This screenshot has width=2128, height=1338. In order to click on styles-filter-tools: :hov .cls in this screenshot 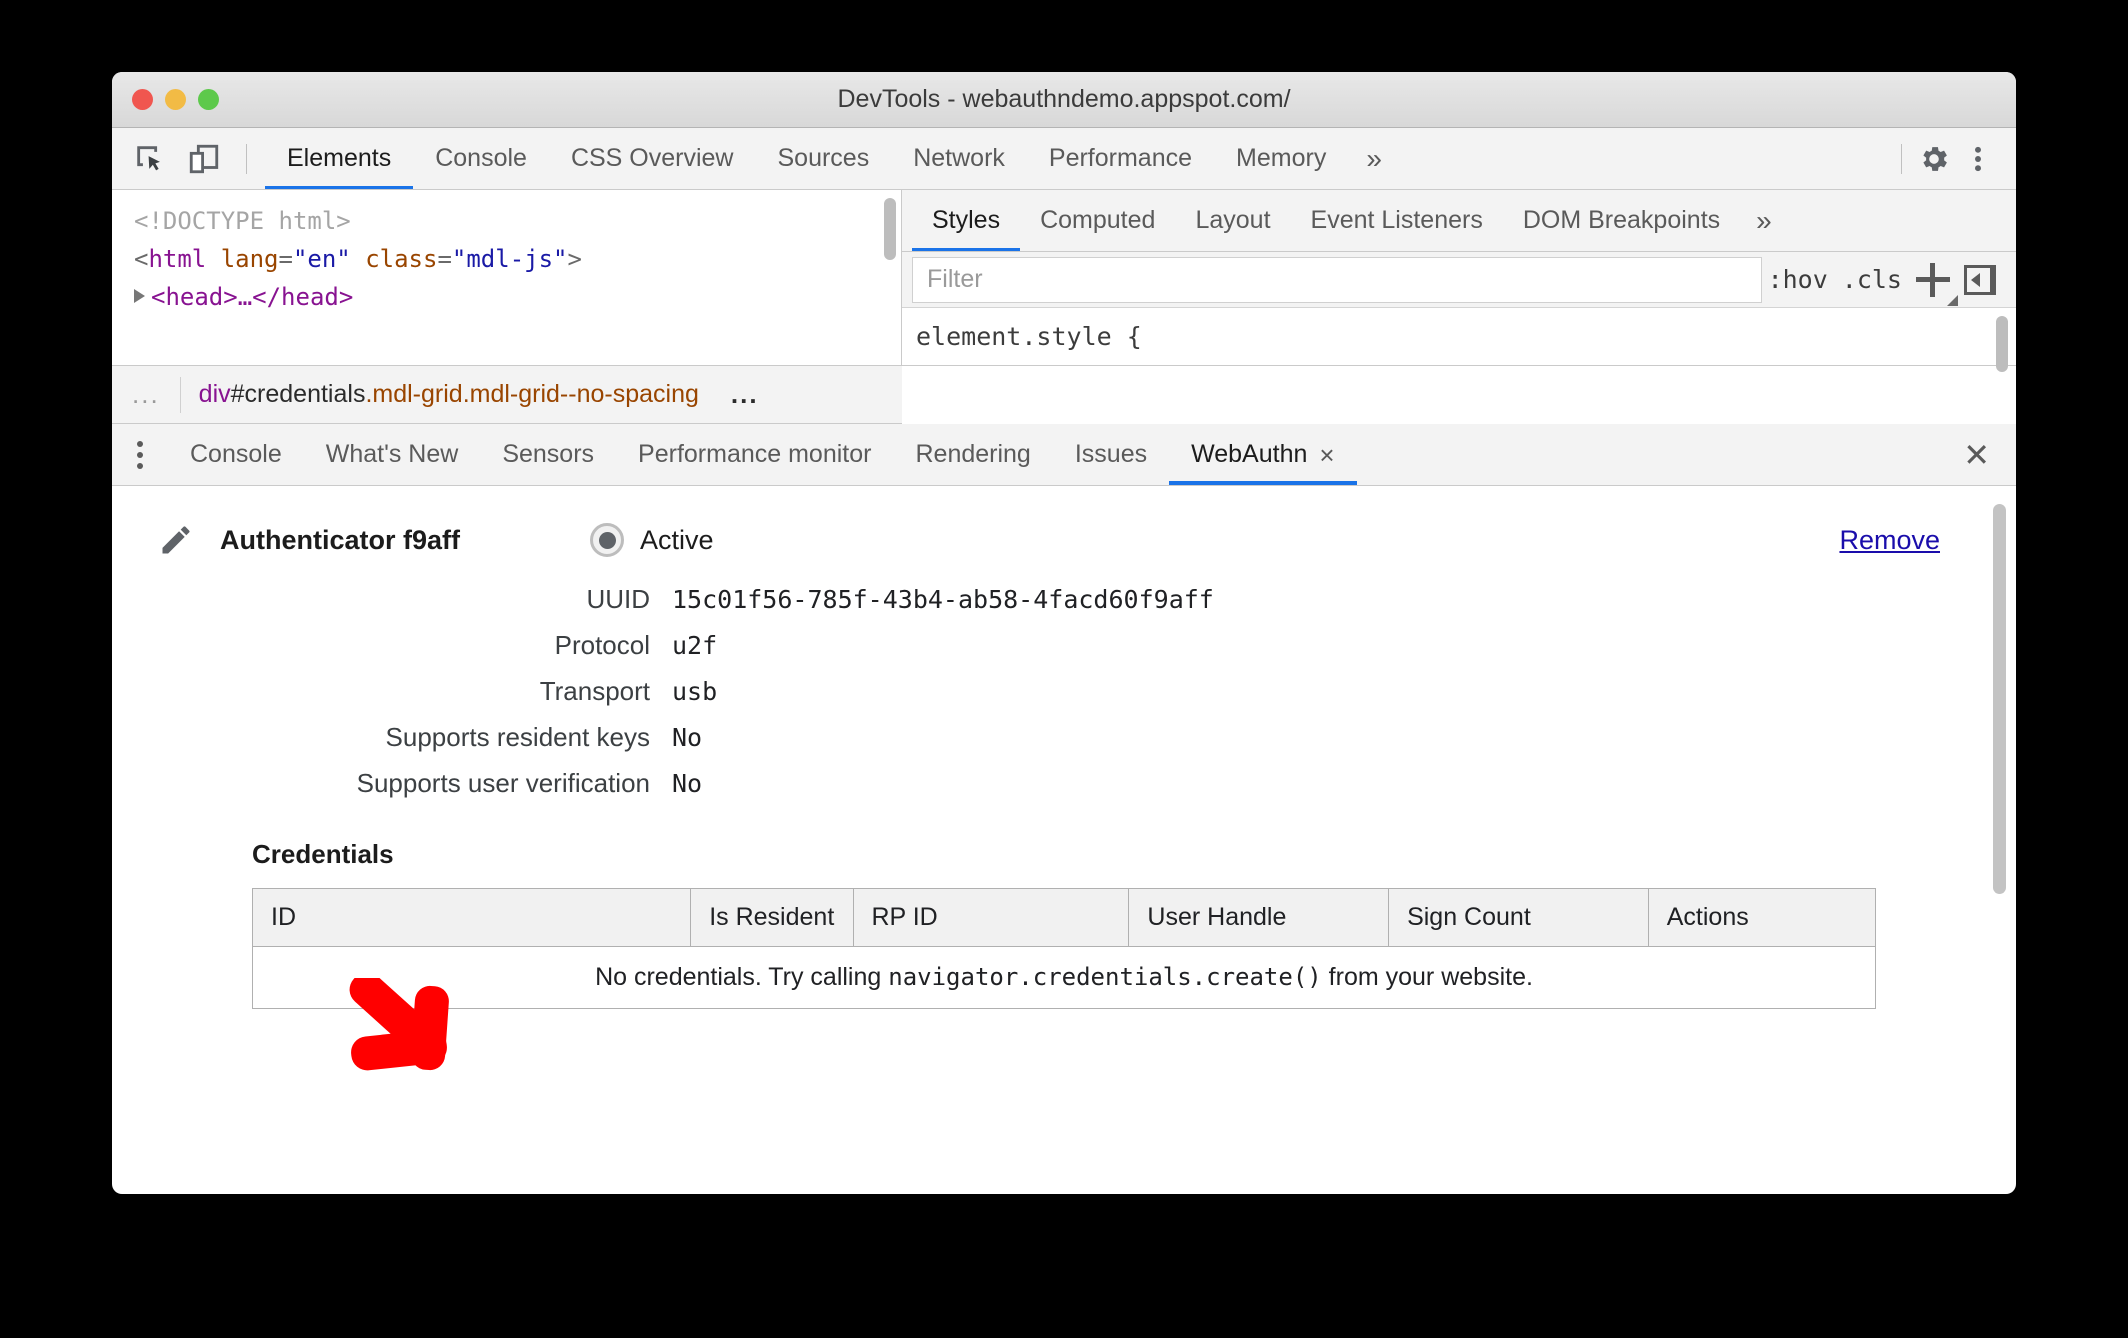, I will do `click(1892, 284)`.